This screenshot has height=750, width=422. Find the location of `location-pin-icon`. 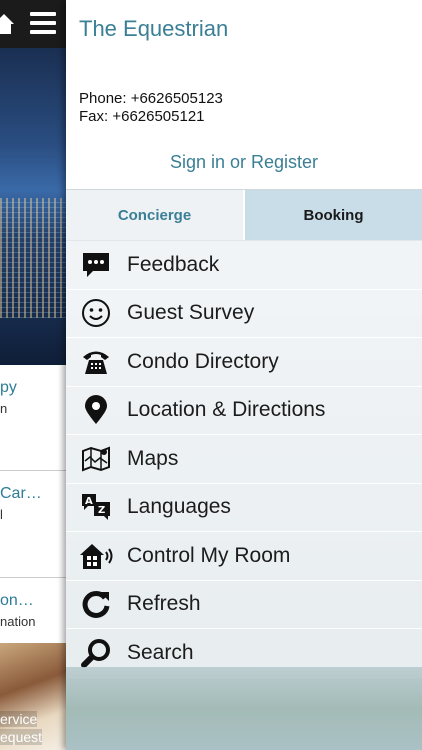

location-pin-icon is located at coordinates (96, 410).